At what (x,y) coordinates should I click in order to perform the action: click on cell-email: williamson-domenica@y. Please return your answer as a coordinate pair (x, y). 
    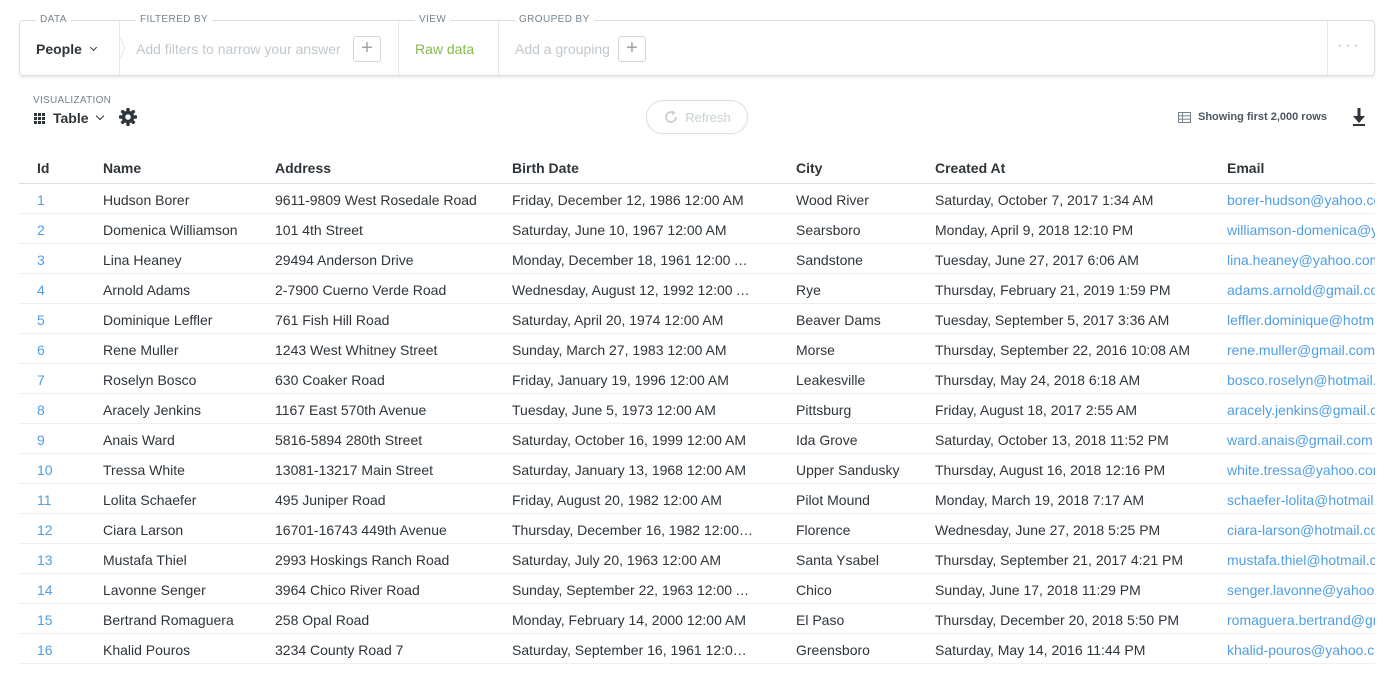
    Looking at the image, I should click on (1301, 230).